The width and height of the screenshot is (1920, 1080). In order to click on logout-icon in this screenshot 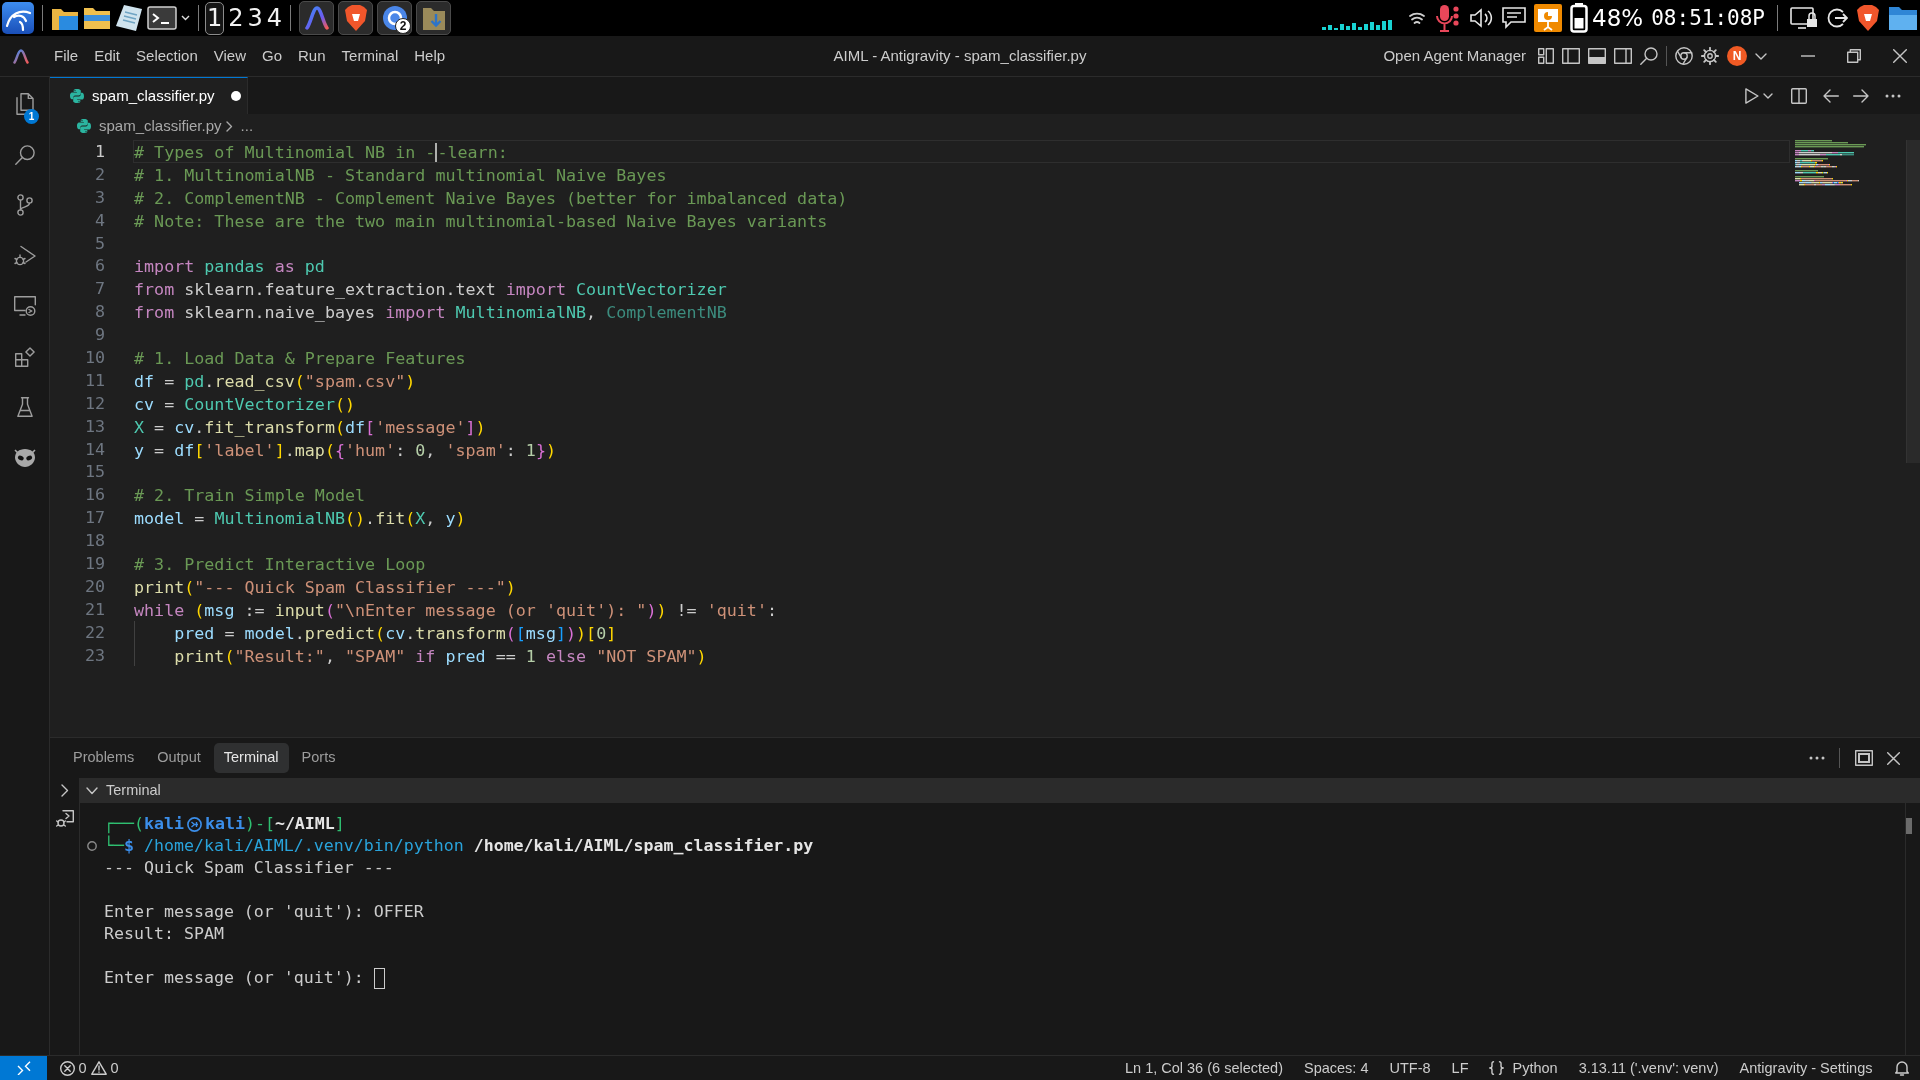, I will do `click(1837, 18)`.